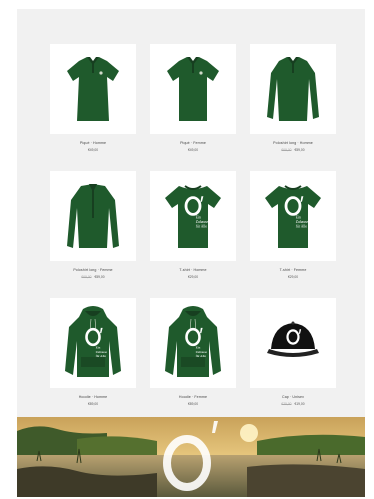  I want to click on hero-banner, so click(191, 457).